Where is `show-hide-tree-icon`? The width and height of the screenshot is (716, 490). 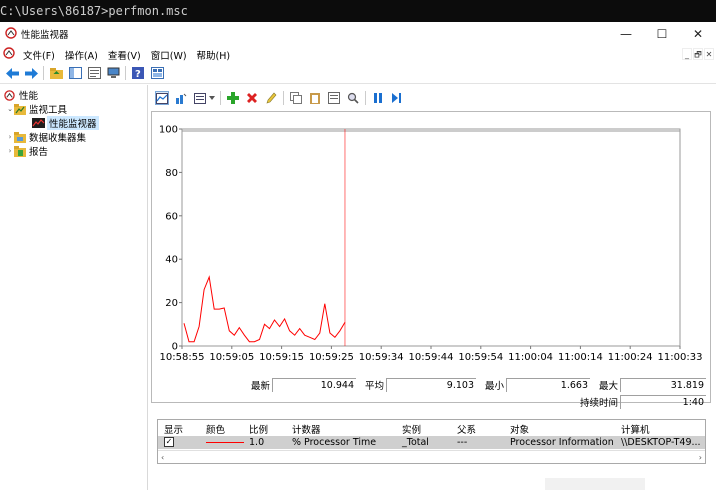
show-hide-tree-icon is located at coordinates (75, 73).